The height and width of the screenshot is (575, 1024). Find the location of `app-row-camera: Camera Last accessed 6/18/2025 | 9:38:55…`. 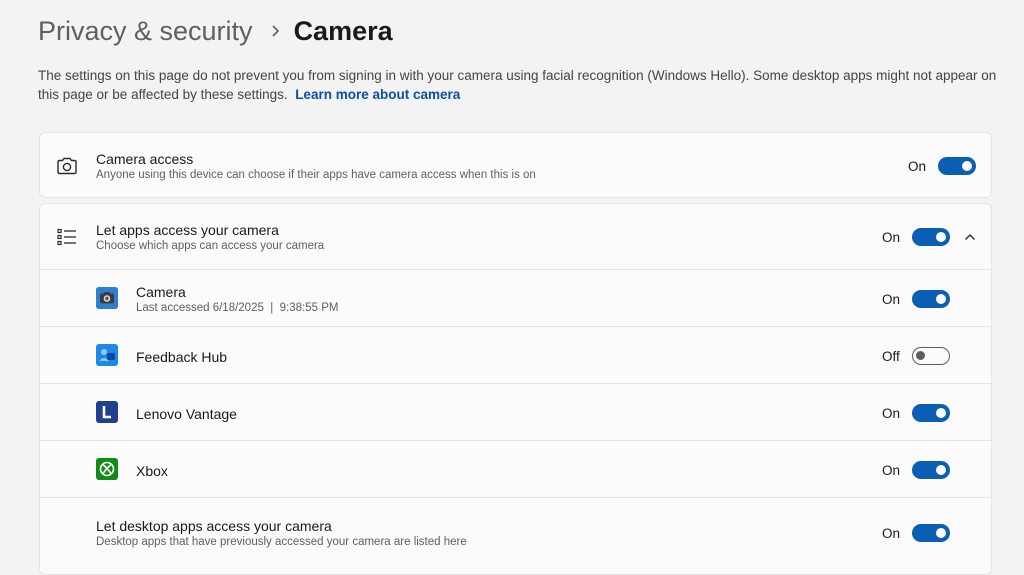

app-row-camera: Camera Last accessed 6/18/2025 | 9:38:55… is located at coordinates (515, 297).